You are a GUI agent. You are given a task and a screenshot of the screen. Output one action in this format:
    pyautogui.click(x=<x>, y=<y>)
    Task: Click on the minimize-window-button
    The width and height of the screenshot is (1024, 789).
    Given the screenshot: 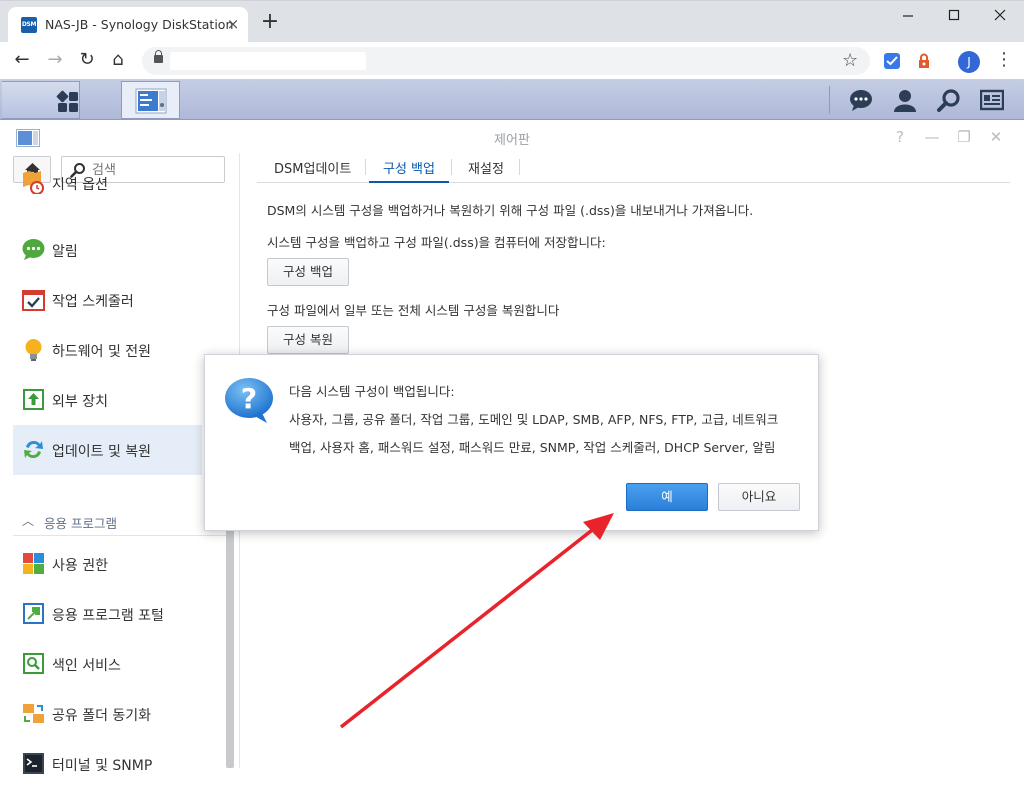 What is the action you would take?
    pyautogui.click(x=908, y=18)
    